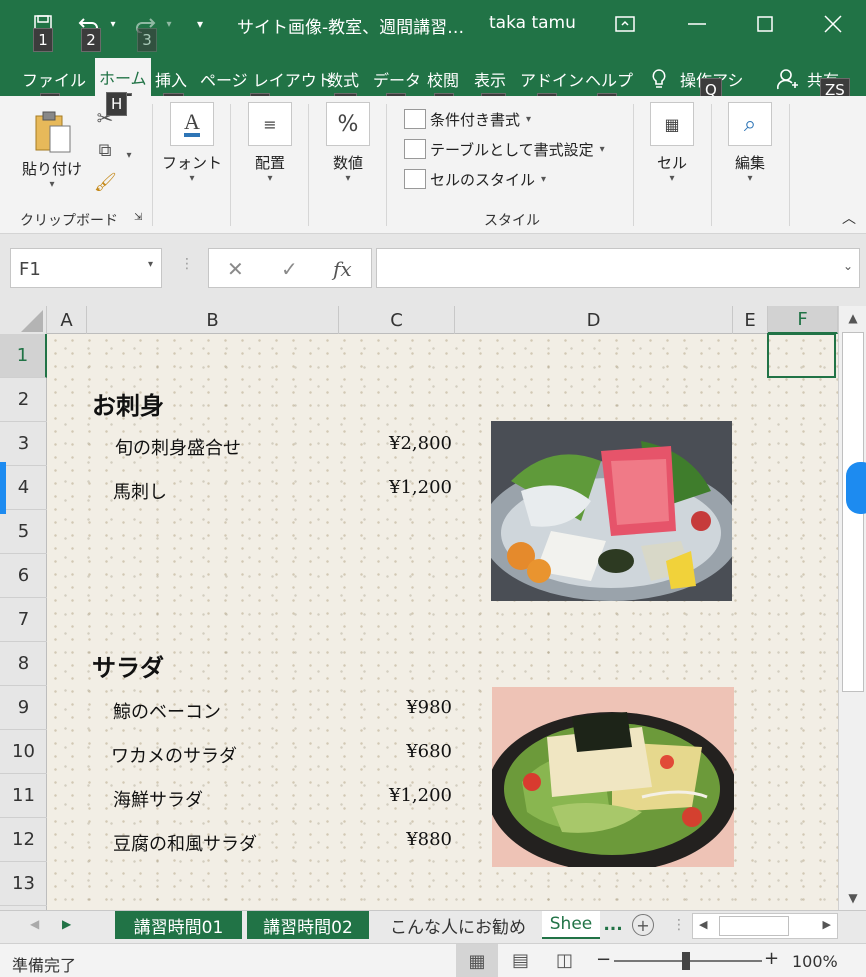 The width and height of the screenshot is (866, 977). I want to click on paste-dropdown-icon: ▾, so click(52, 184).